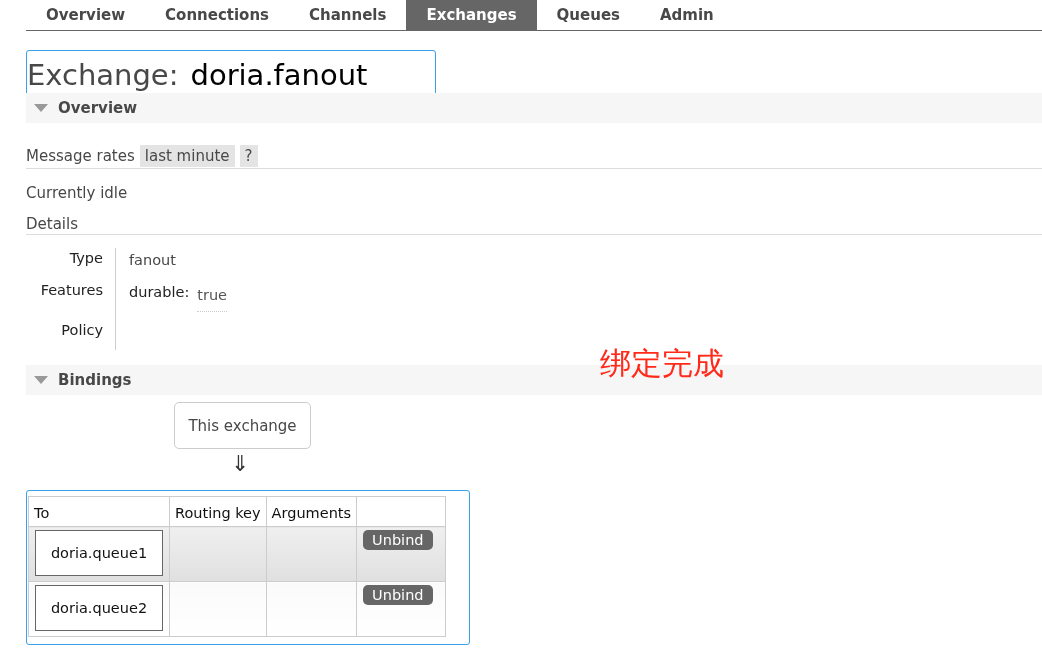  What do you see at coordinates (52, 224) in the screenshot?
I see `details-heading: Details` at bounding box center [52, 224].